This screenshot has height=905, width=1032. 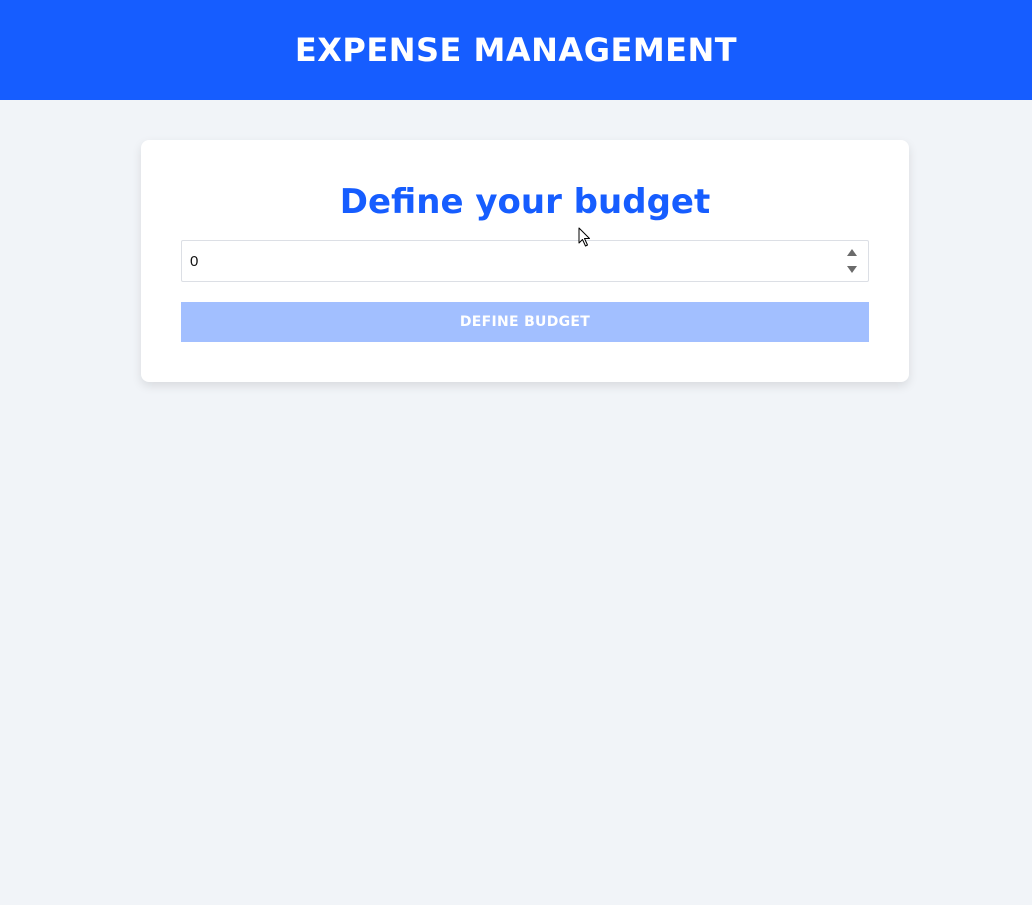 I want to click on number-spinner, so click(x=852, y=261).